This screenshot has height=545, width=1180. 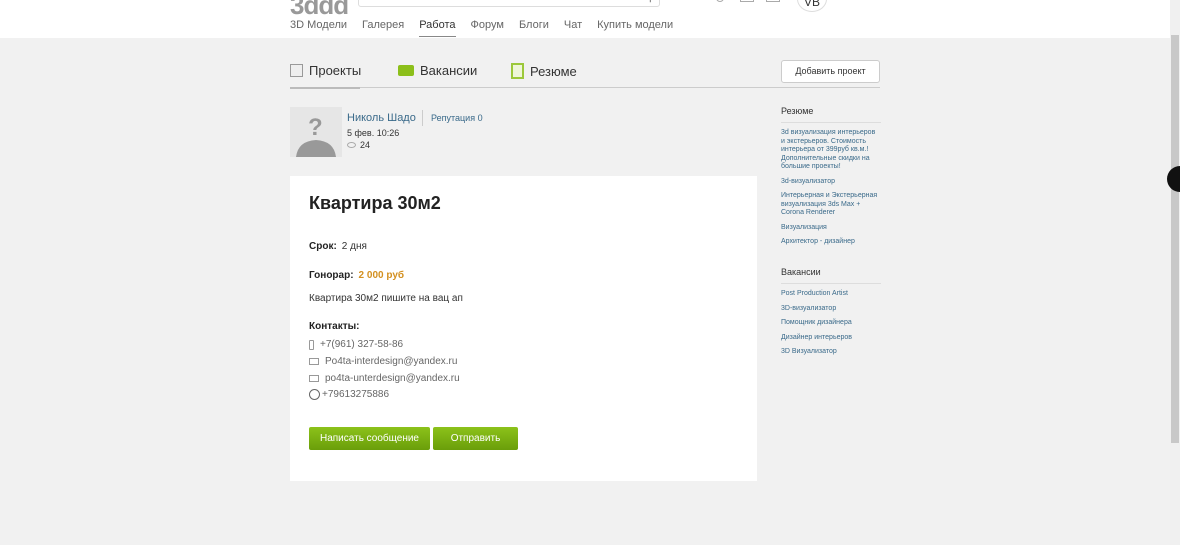 I want to click on search-icon: ⚲, so click(x=650, y=2).